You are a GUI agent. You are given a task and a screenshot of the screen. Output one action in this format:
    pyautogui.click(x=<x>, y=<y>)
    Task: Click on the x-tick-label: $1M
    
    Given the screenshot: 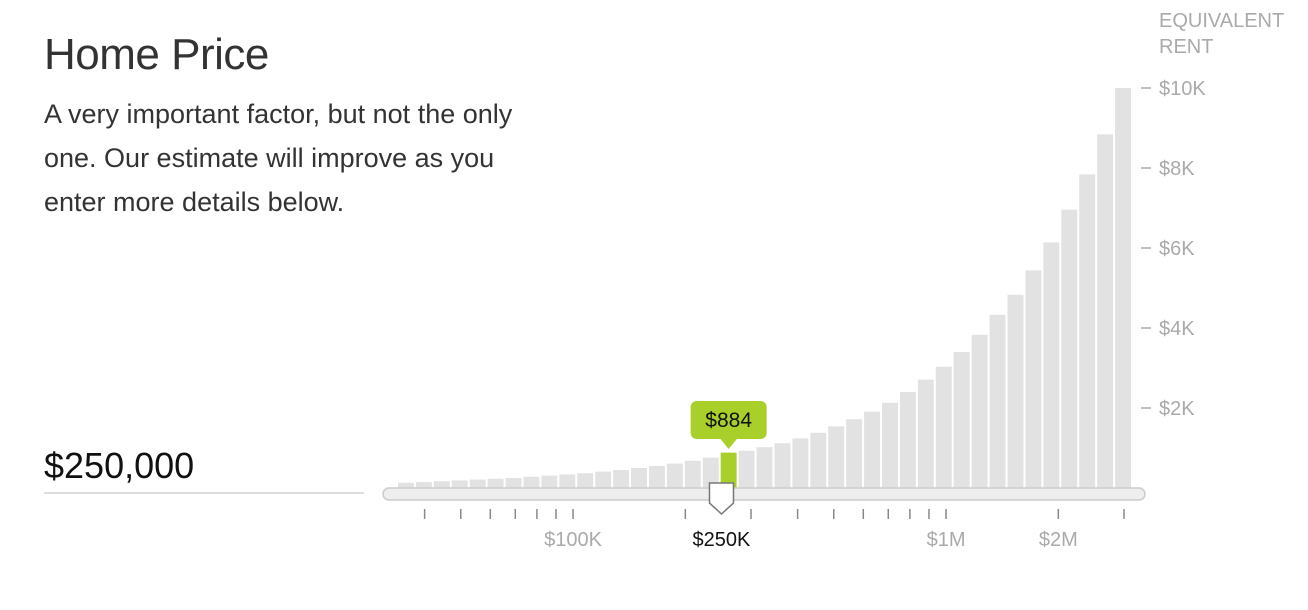 What is the action you would take?
    pyautogui.click(x=946, y=540)
    